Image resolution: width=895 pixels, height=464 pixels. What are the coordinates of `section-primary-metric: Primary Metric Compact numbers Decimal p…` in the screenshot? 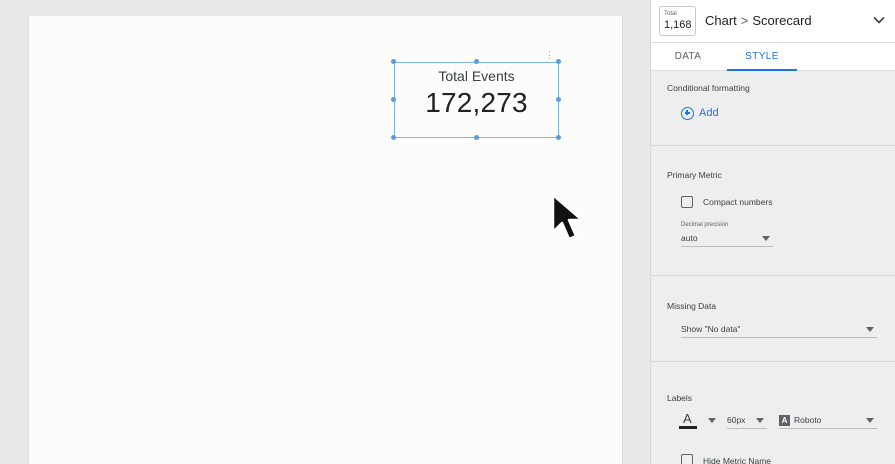 It's located at (773, 211).